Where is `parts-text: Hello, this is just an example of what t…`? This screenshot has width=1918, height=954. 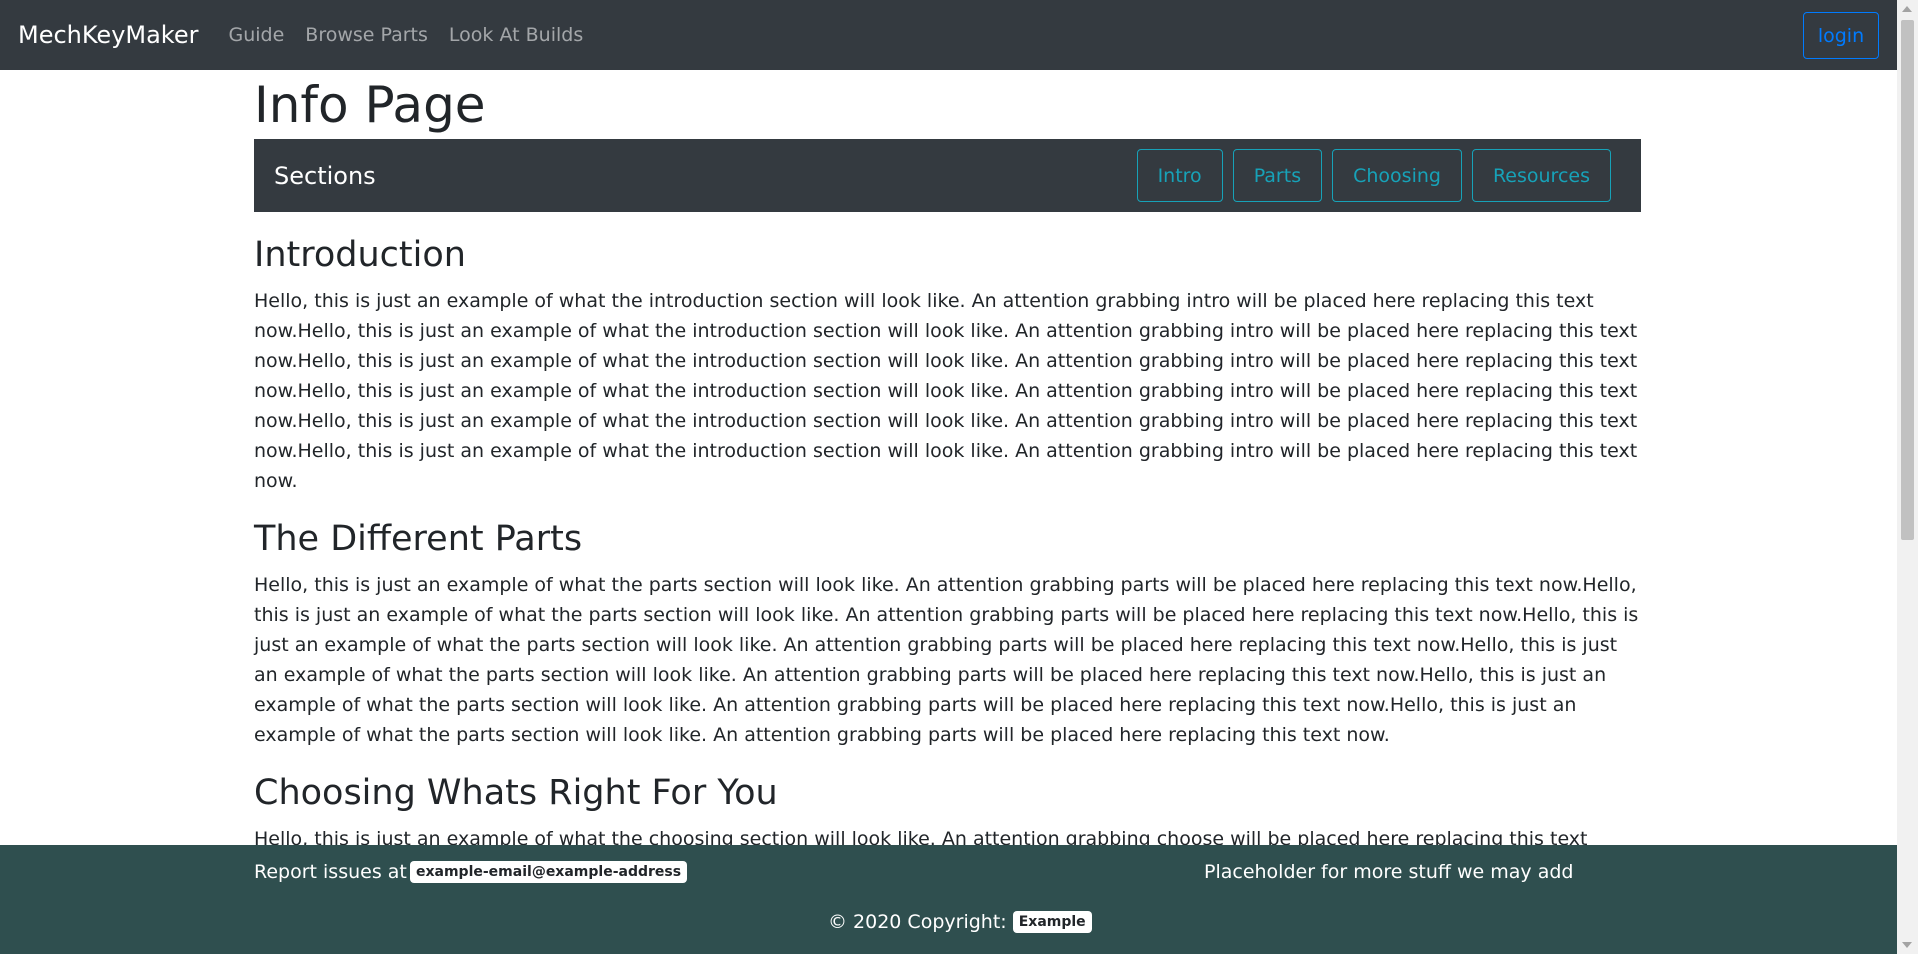
parts-text: Hello, this is just an example of what t… is located at coordinates (946, 660).